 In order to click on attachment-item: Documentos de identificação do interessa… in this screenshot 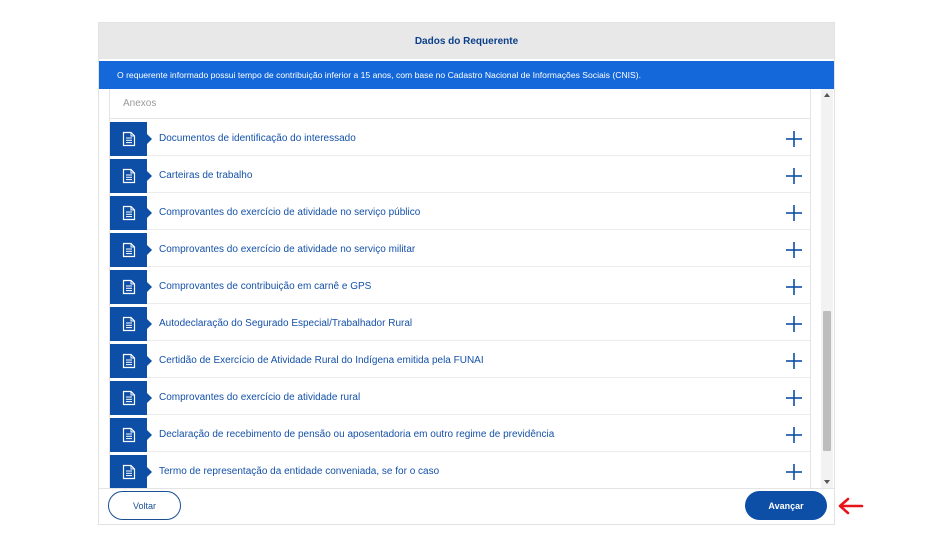, I will do `click(460, 138)`.